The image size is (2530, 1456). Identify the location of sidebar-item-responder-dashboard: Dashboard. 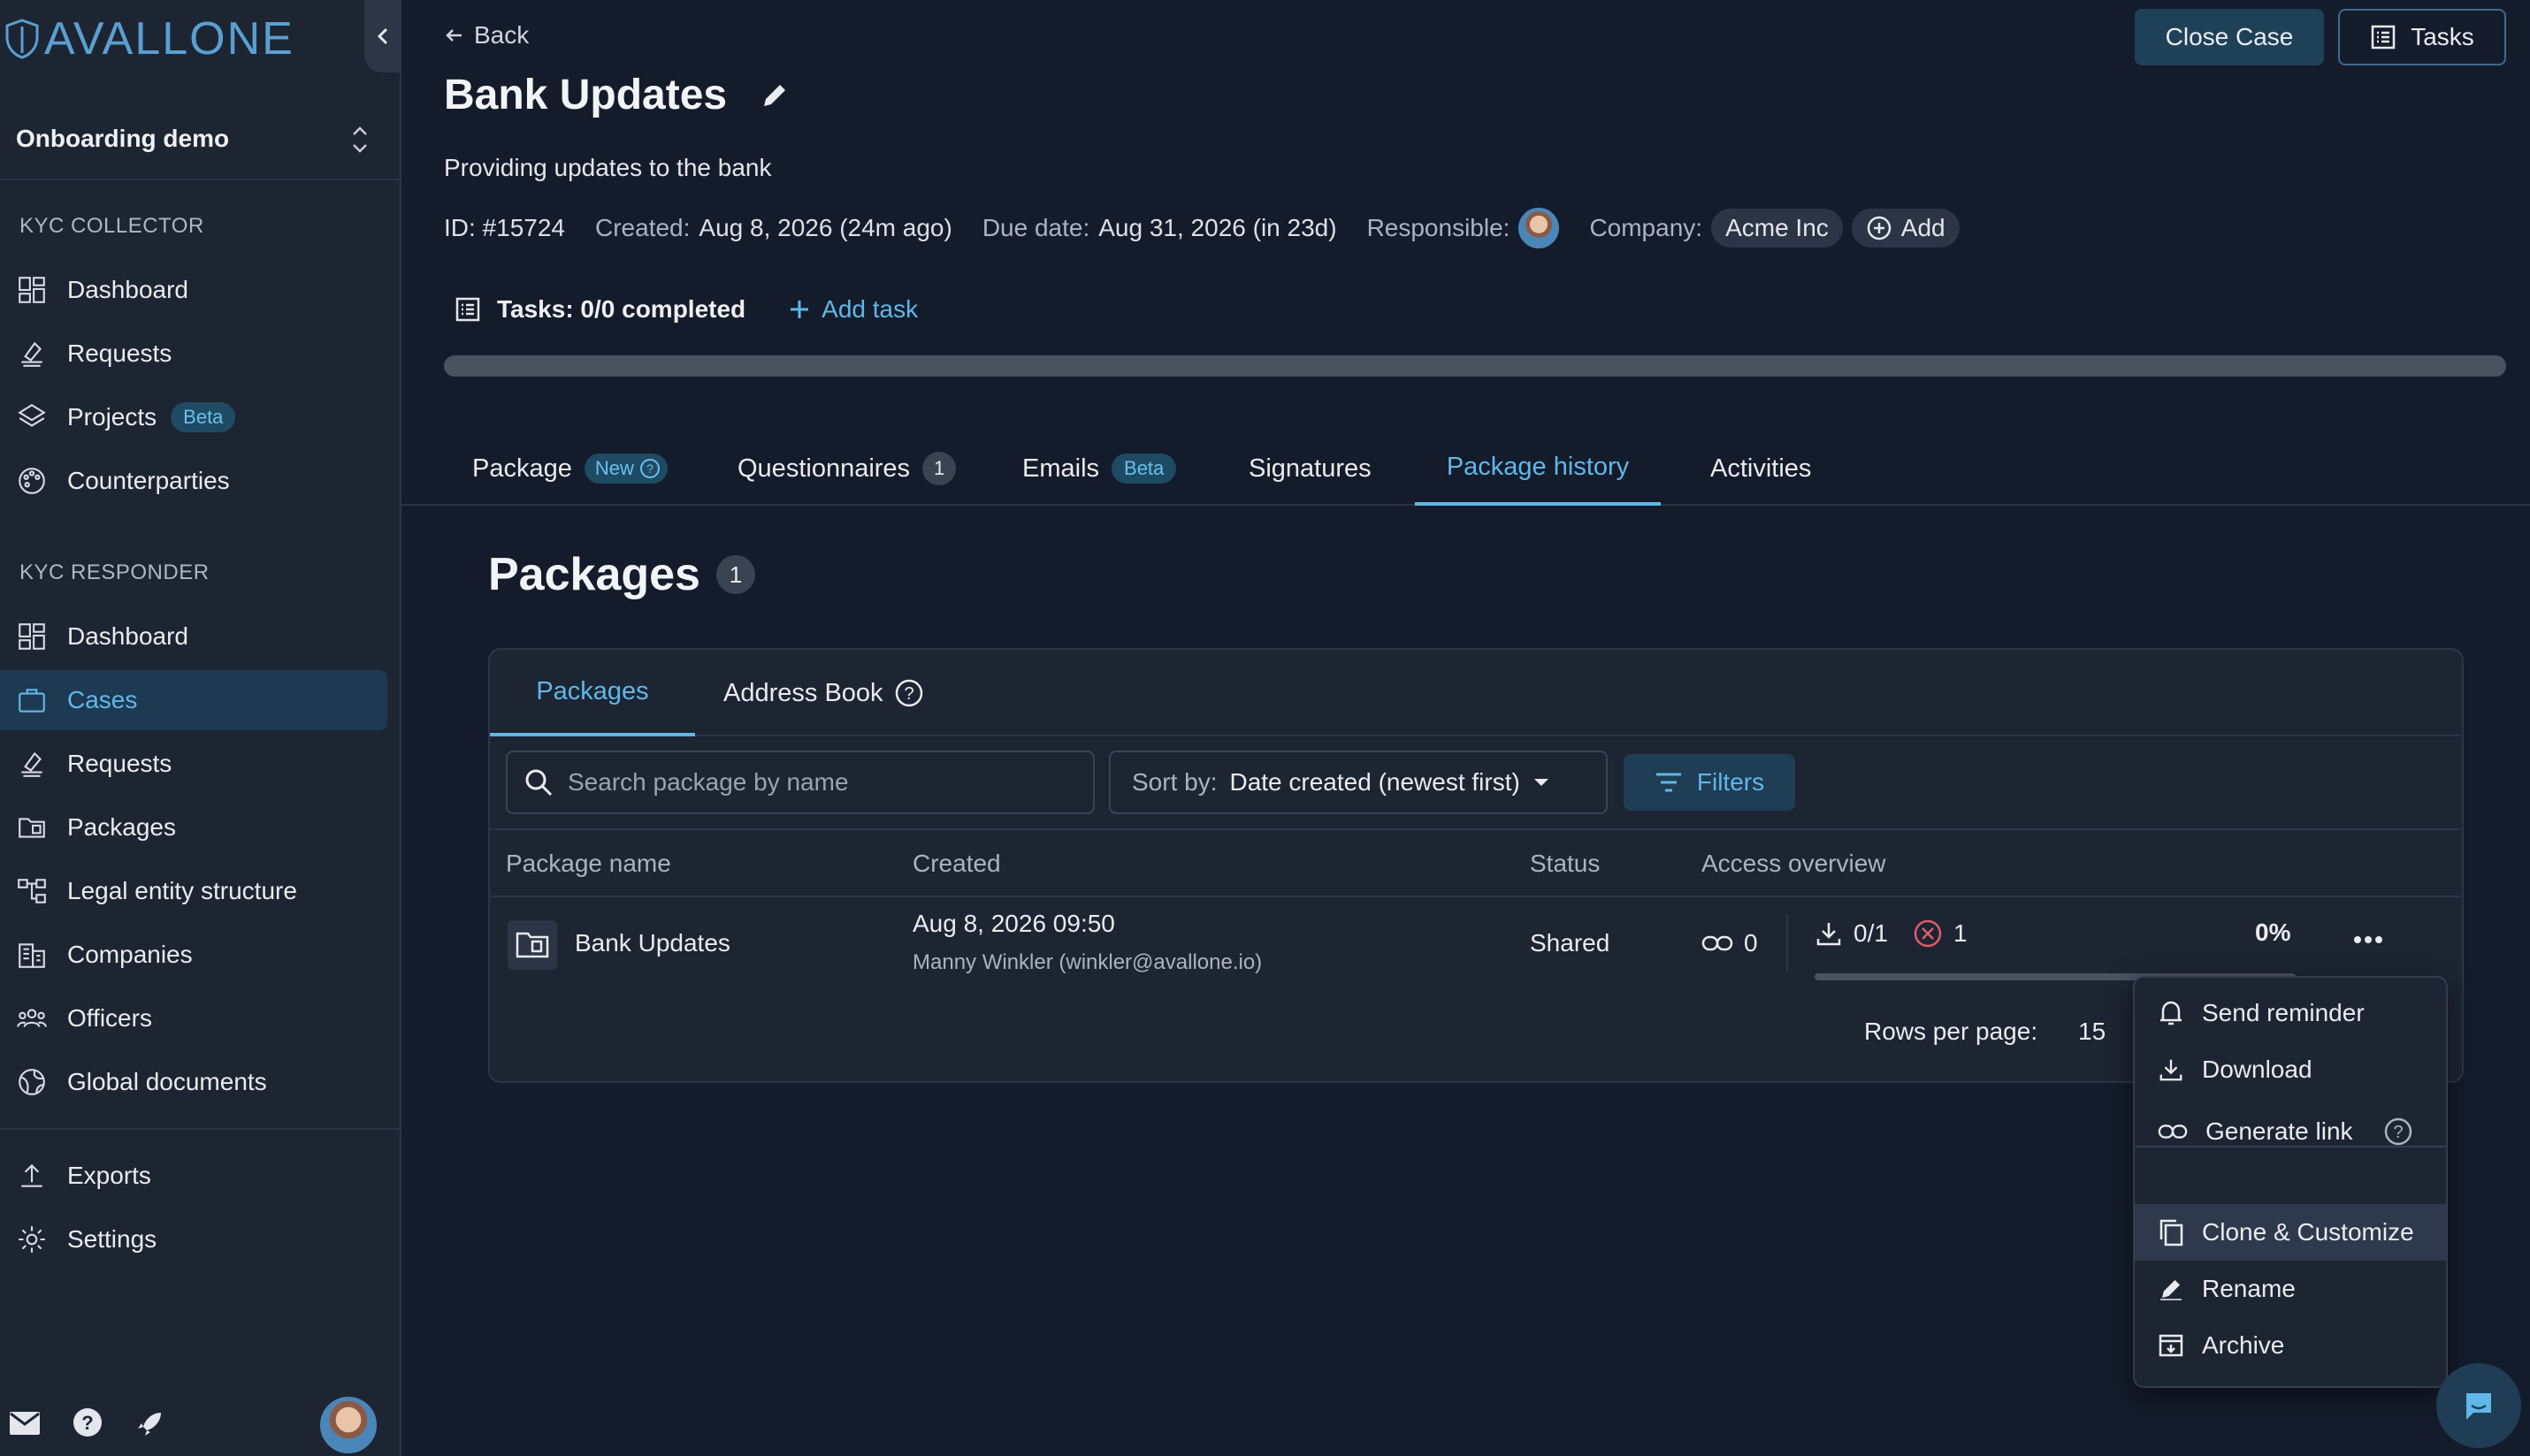
(193, 636).